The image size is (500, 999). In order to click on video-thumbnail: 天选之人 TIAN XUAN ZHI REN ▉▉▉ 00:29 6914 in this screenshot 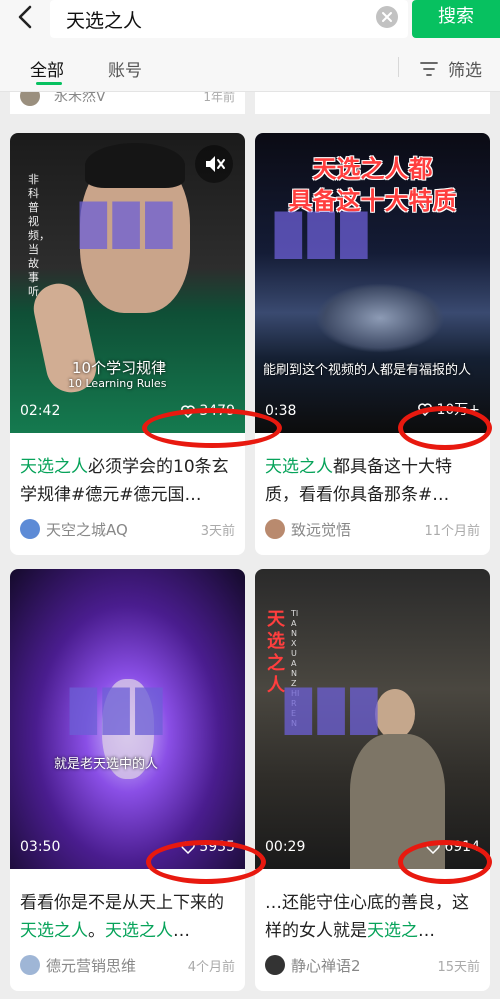, I will do `click(372, 719)`.